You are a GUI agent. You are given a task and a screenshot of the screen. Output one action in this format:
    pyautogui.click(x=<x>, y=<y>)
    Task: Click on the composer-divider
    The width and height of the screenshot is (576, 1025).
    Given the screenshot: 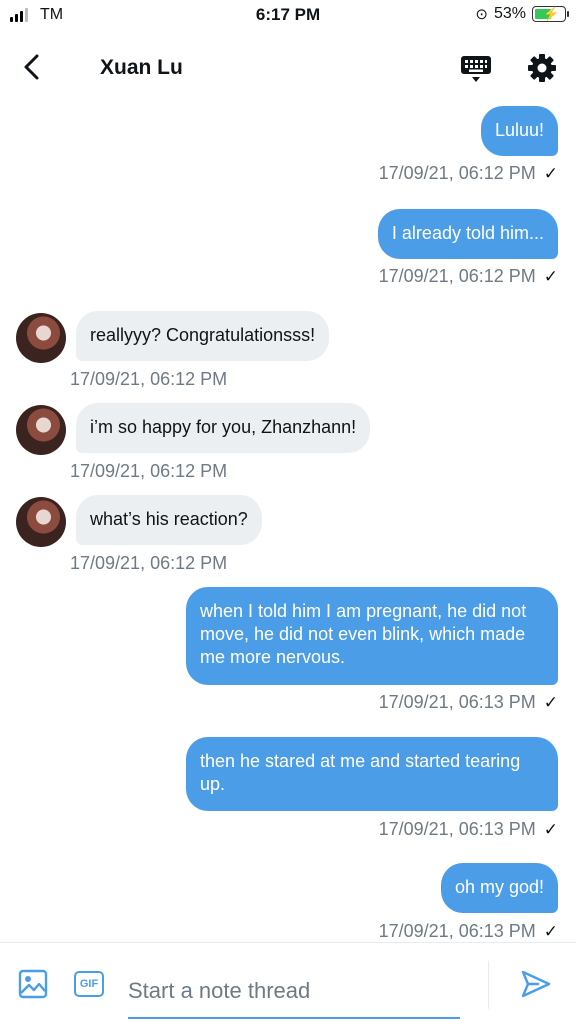 What is the action you would take?
    pyautogui.click(x=488, y=985)
    